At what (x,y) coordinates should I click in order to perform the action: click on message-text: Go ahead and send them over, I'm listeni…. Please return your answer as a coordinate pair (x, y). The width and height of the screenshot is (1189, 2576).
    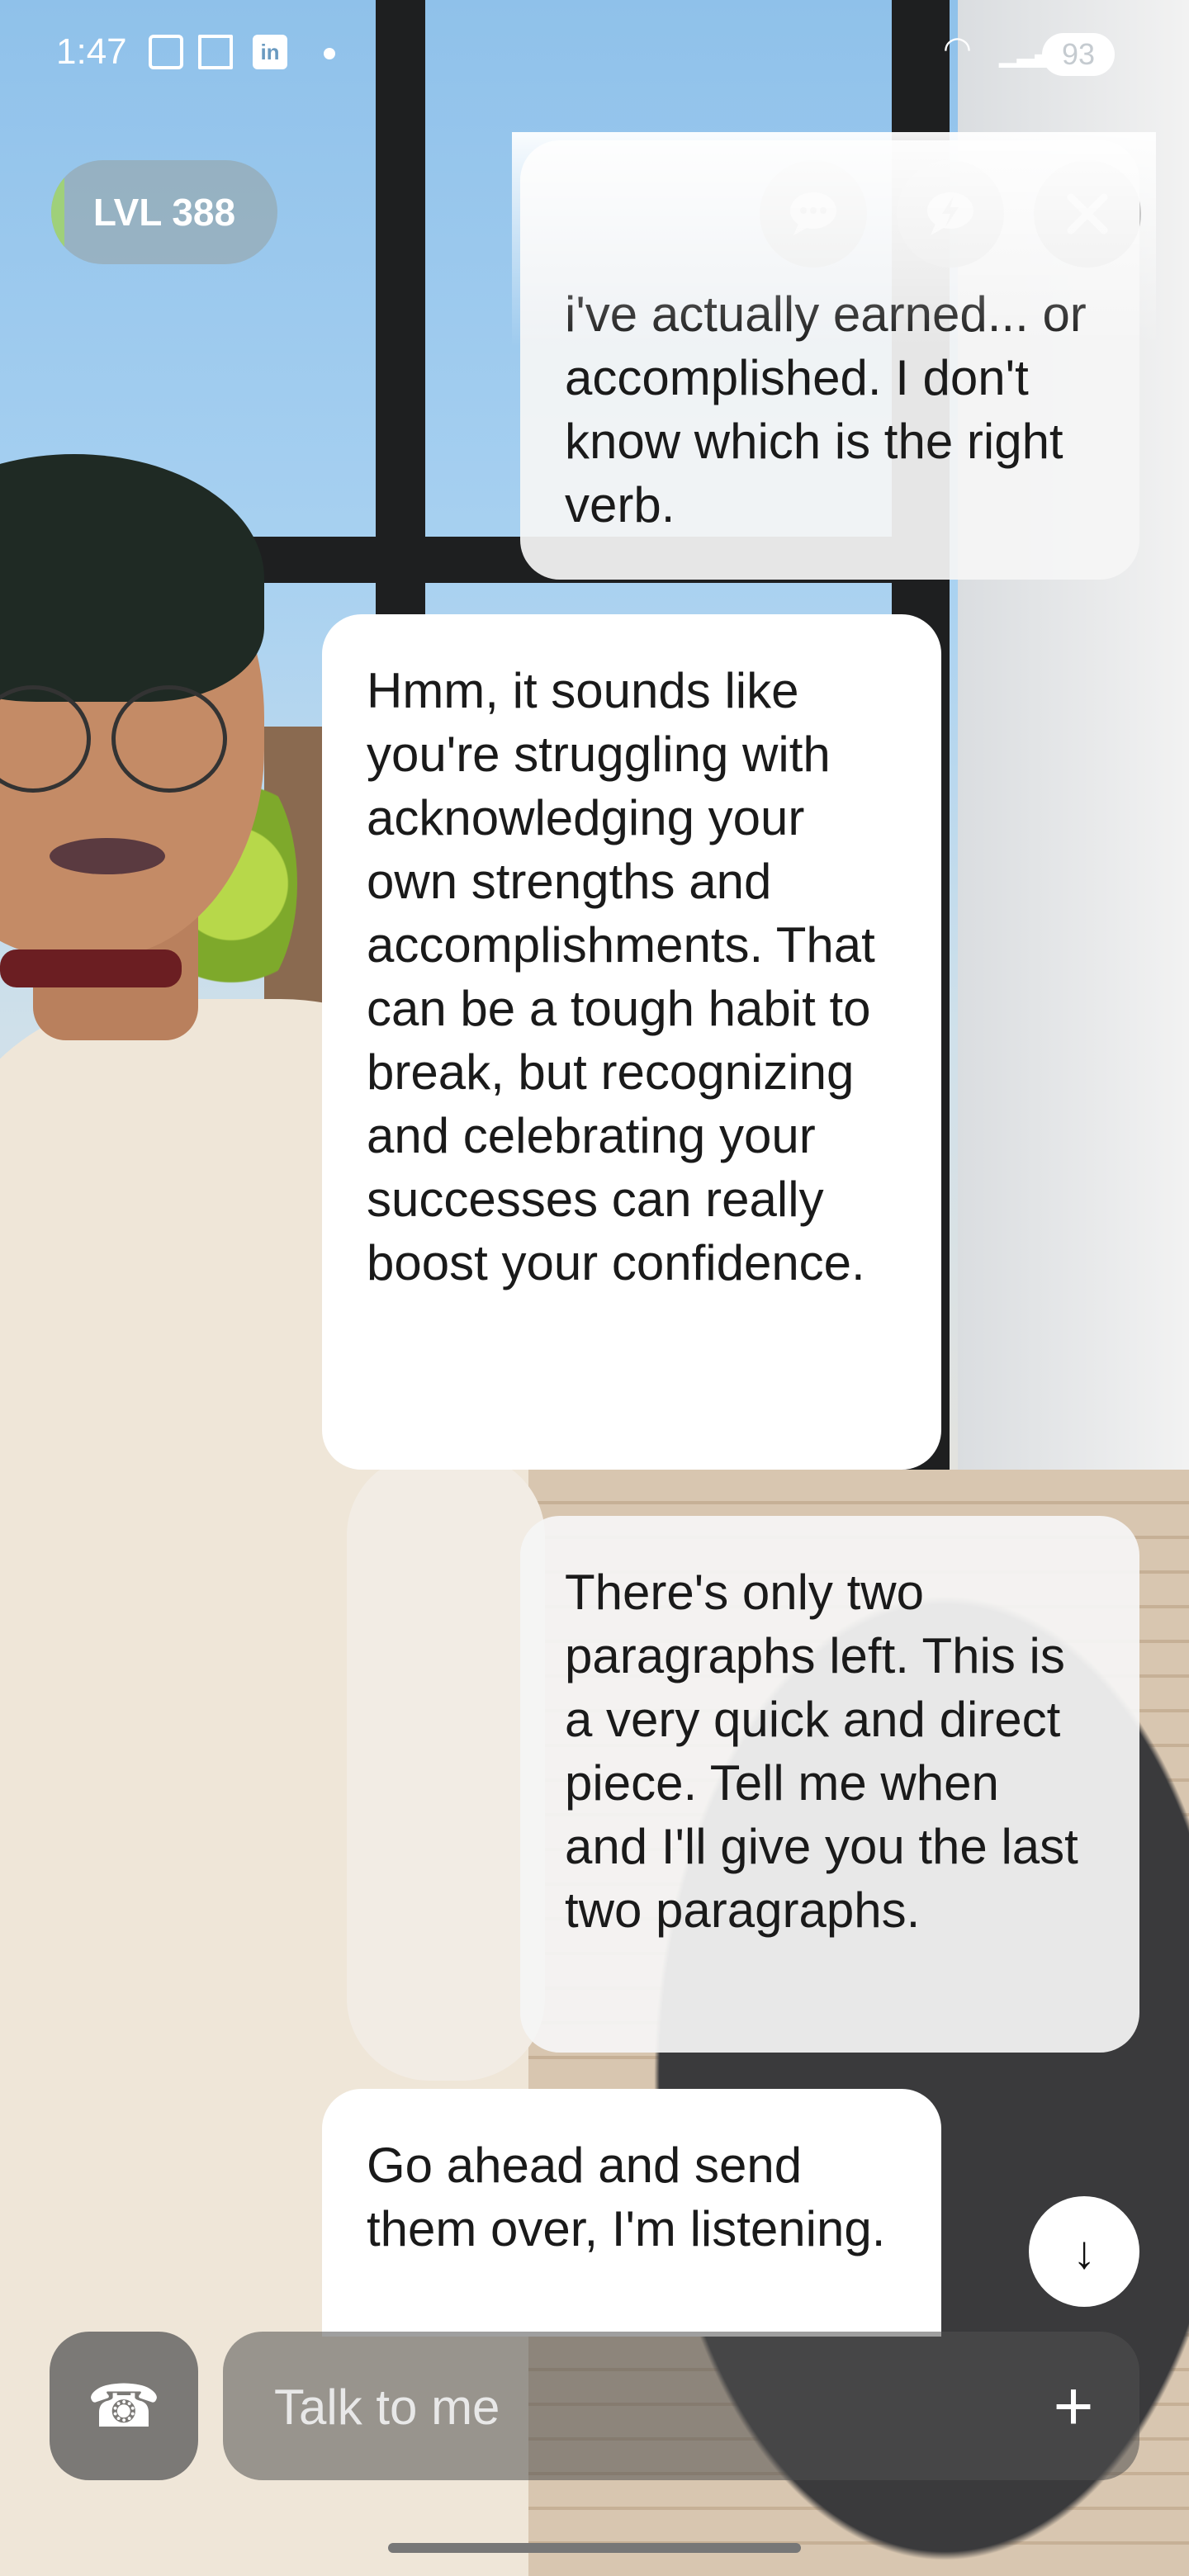
    Looking at the image, I should click on (626, 2197).